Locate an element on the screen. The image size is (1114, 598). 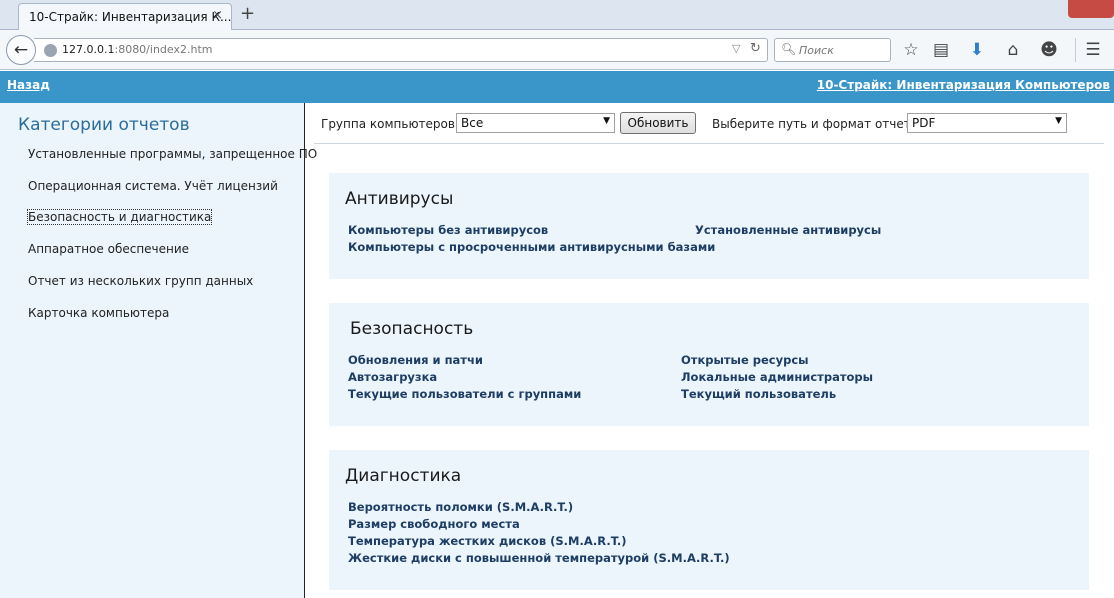
section-title: Антивирусы is located at coordinates (399, 199).